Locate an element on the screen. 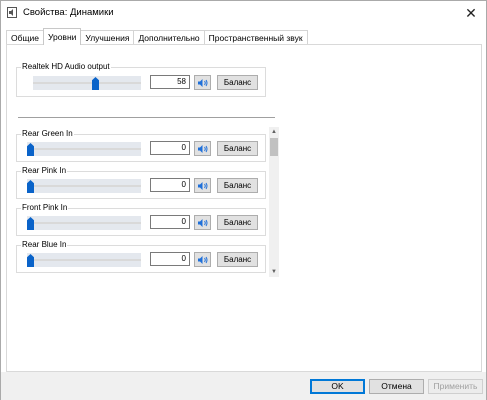 Image resolution: width=487 pixels, height=400 pixels. main-device-label: Realtek HD Audio output is located at coordinates (66, 66).